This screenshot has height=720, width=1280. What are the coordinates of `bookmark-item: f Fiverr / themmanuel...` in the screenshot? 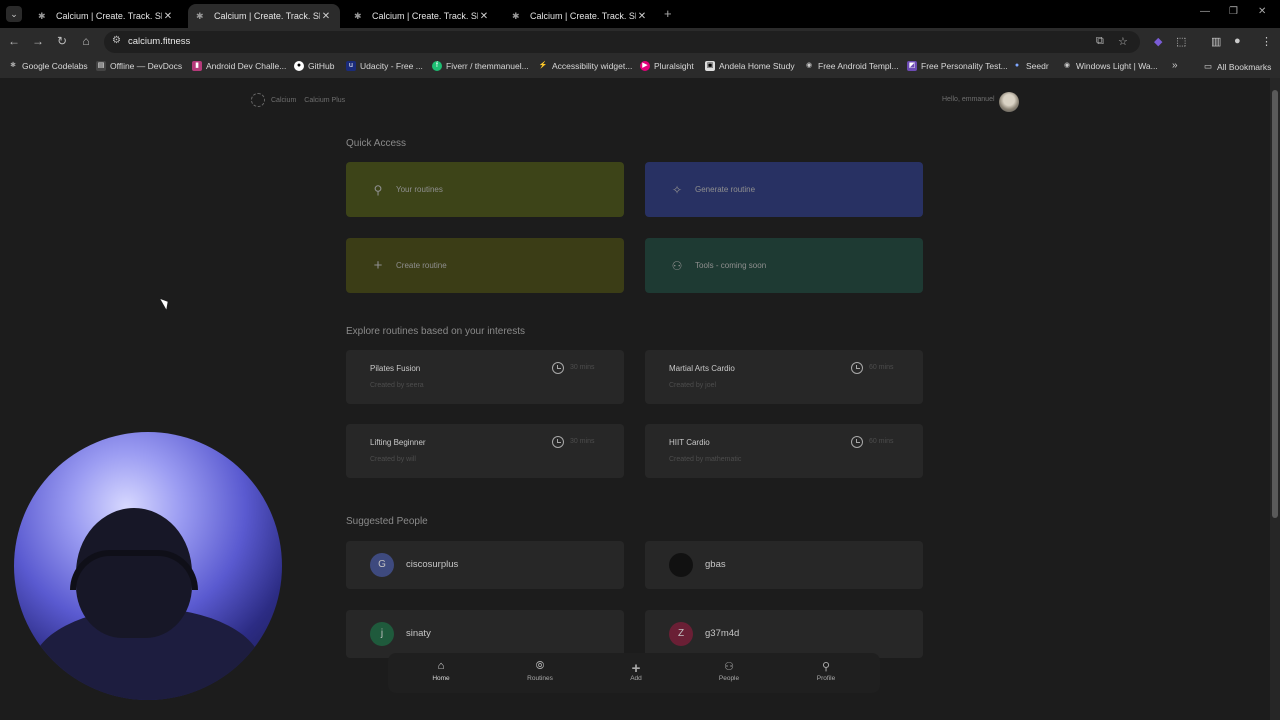 It's located at (480, 66).